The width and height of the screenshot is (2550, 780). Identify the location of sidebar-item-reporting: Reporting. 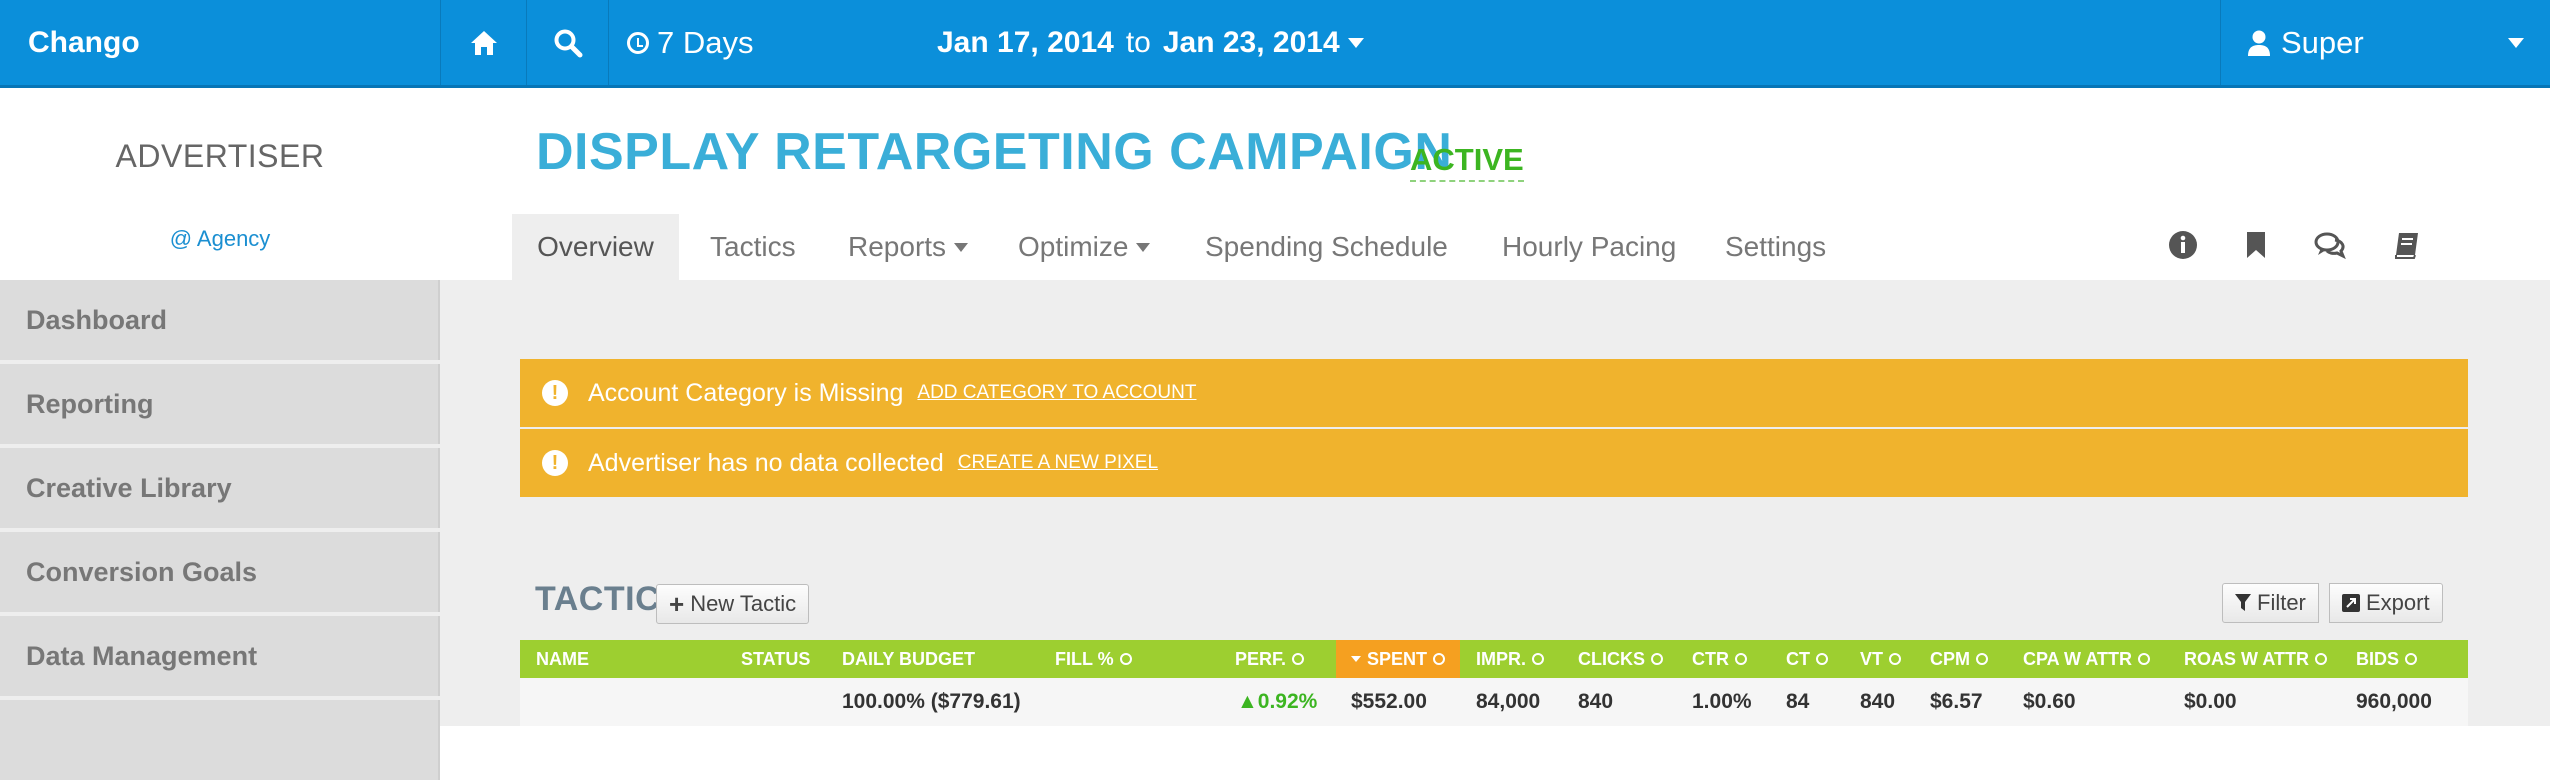
(220, 404).